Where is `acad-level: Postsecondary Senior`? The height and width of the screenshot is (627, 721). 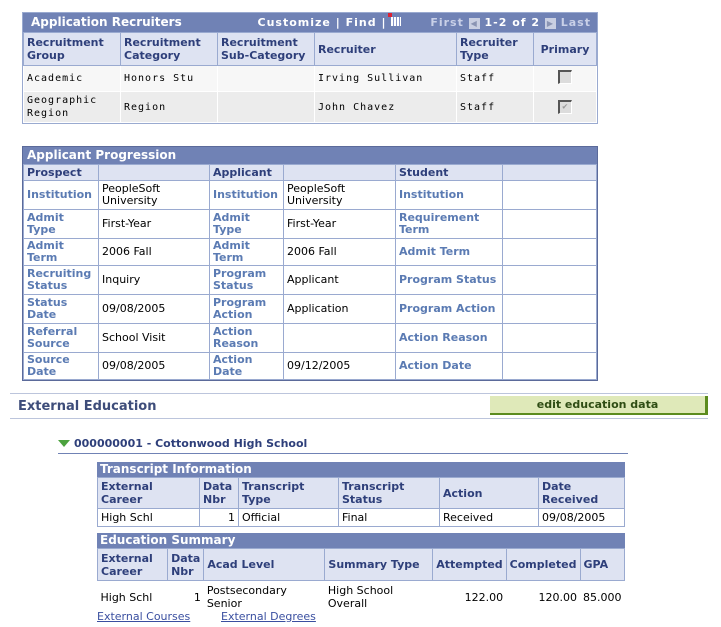
acad-level: Postsecondary Senior is located at coordinates (246, 597).